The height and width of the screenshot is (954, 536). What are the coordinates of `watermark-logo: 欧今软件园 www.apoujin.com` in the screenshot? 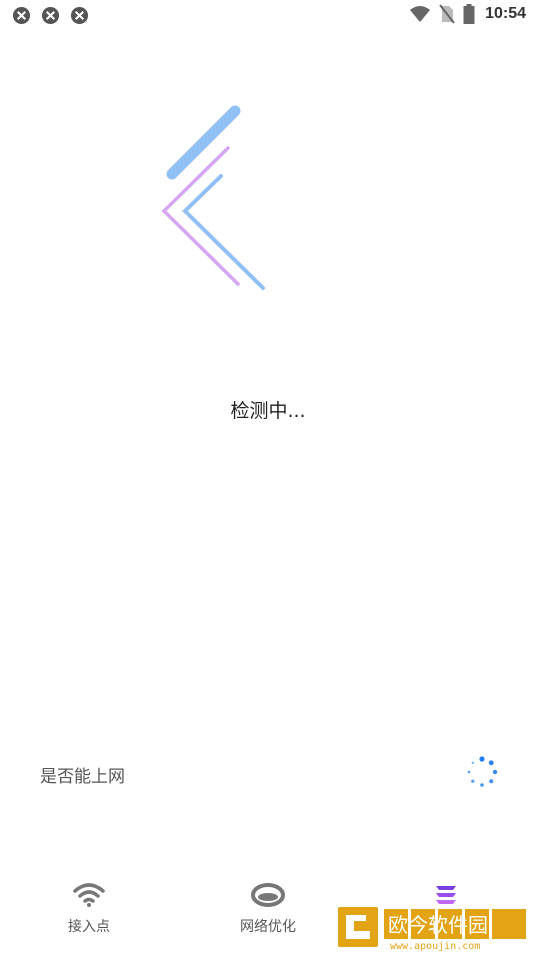 It's located at (432, 929).